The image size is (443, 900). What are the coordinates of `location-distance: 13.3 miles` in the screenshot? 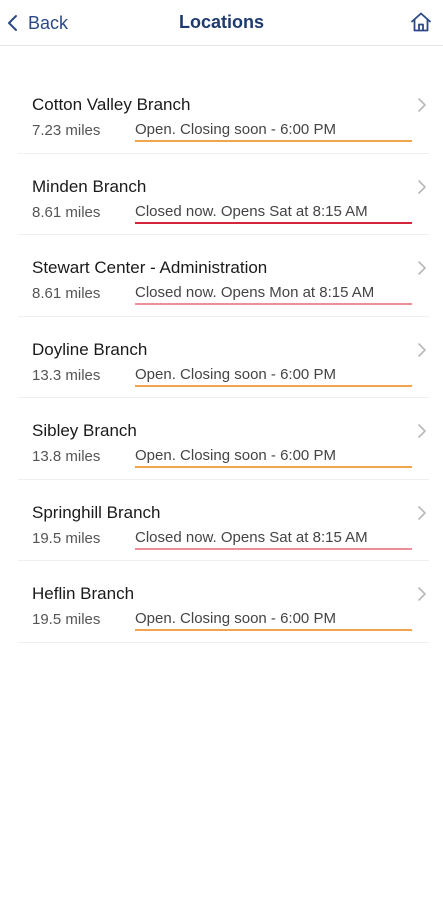 It's located at (66, 375).